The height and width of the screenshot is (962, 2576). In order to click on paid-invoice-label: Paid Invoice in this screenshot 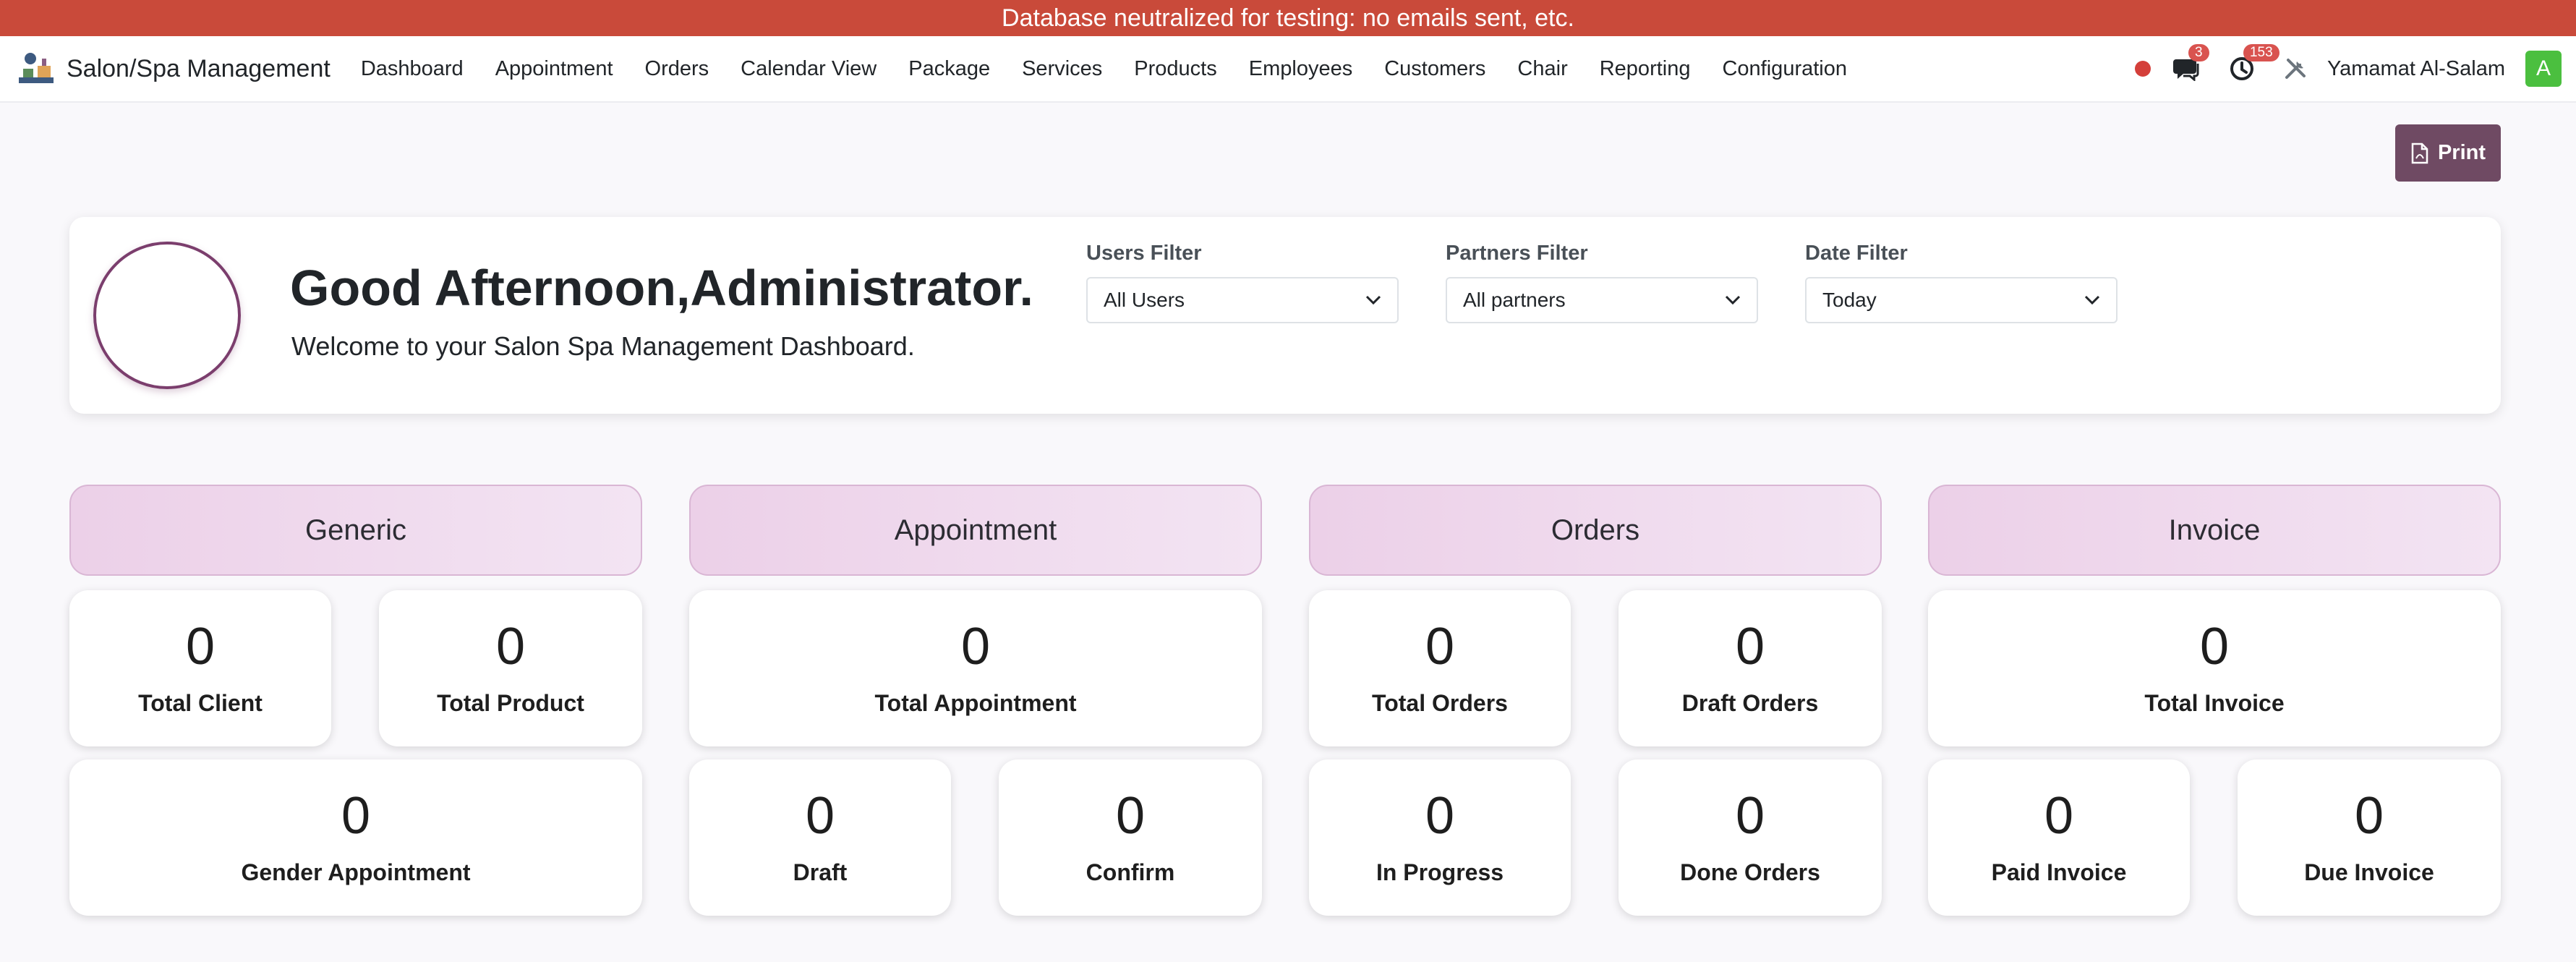, I will do `click(2059, 872)`.